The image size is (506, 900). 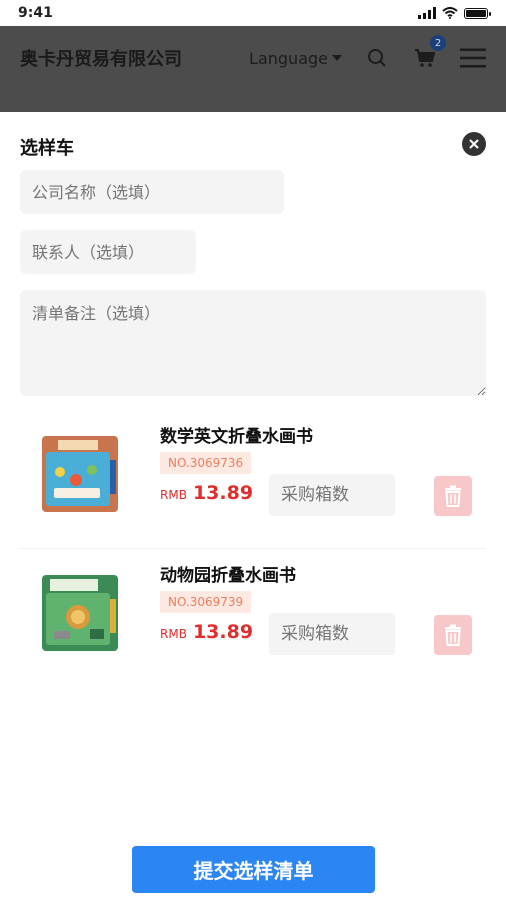 What do you see at coordinates (477, 13) in the screenshot?
I see `battery-icon` at bounding box center [477, 13].